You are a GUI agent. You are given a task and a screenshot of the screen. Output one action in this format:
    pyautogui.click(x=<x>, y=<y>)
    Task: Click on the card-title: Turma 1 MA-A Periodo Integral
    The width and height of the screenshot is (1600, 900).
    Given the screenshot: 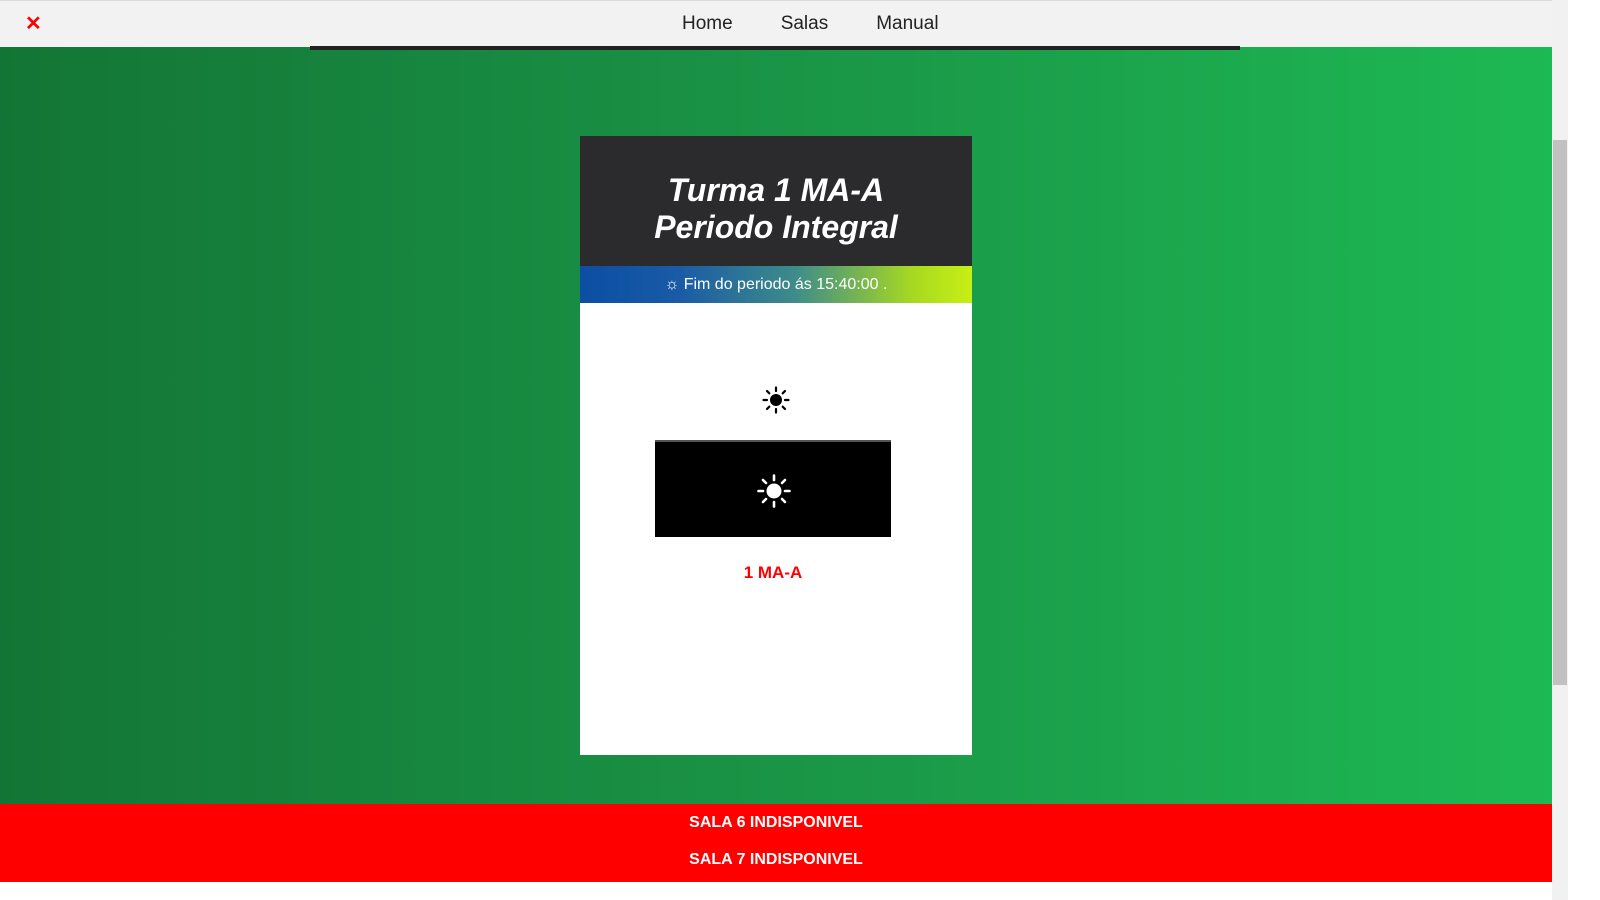 What is the action you would take?
    pyautogui.click(x=776, y=209)
    